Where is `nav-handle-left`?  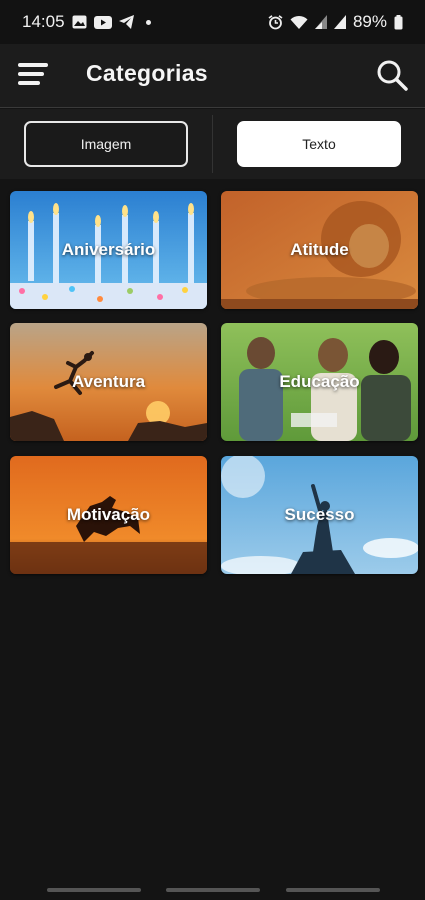
nav-handle-left is located at coordinates (94, 890).